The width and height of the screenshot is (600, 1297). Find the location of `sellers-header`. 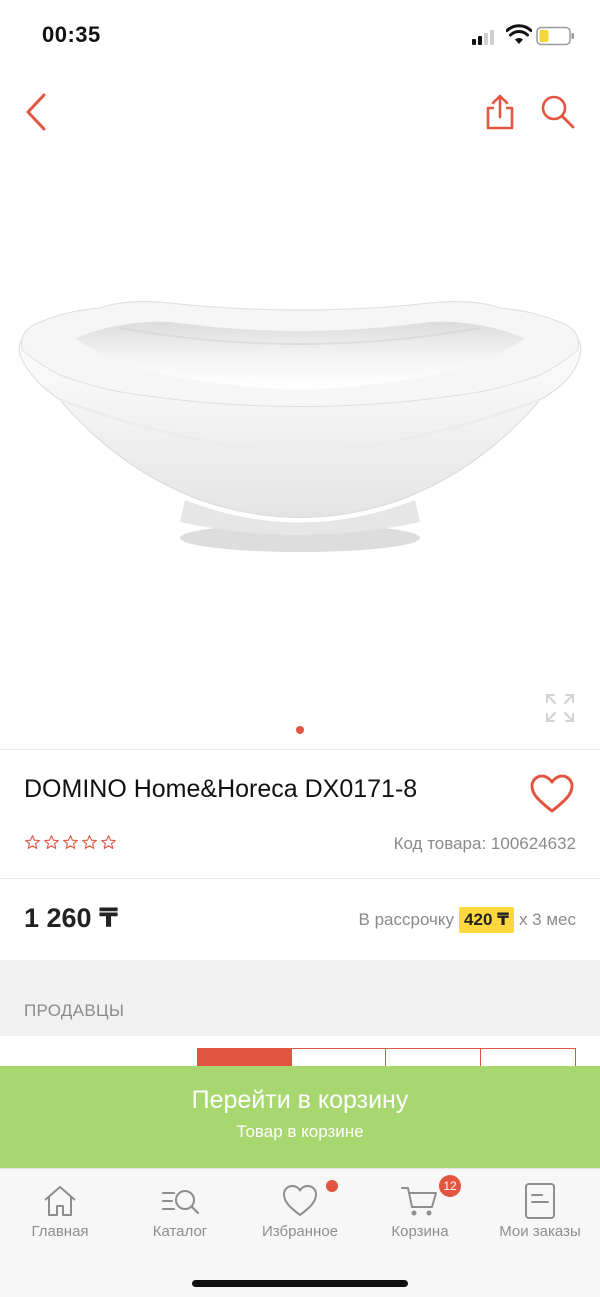

sellers-header is located at coordinates (300, 998).